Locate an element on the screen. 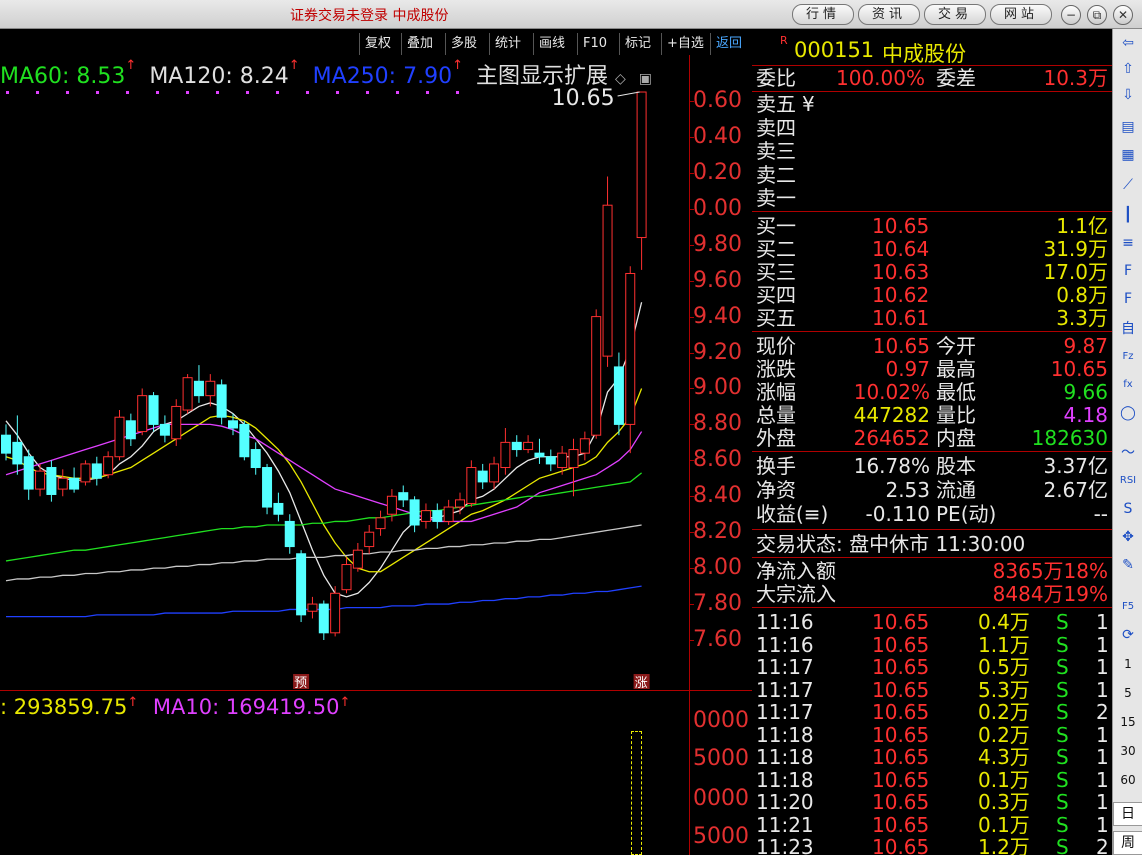 This screenshot has width=1142, height=855. market-button: 行情 is located at coordinates (823, 14).